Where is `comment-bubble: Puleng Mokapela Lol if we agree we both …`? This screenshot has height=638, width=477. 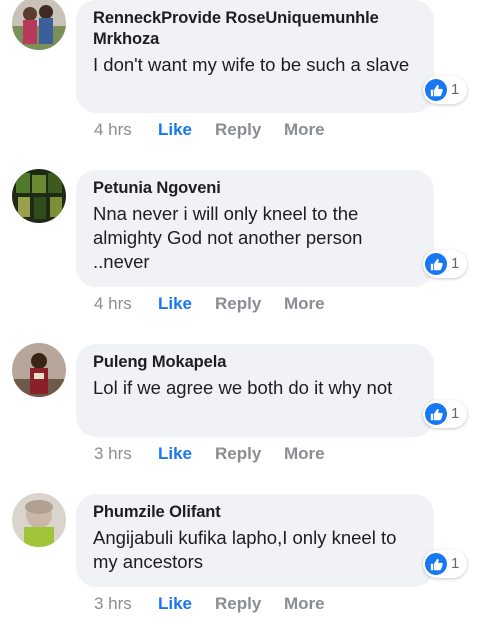
comment-bubble: Puleng Mokapela Lol if we agree we both … is located at coordinates (255, 390).